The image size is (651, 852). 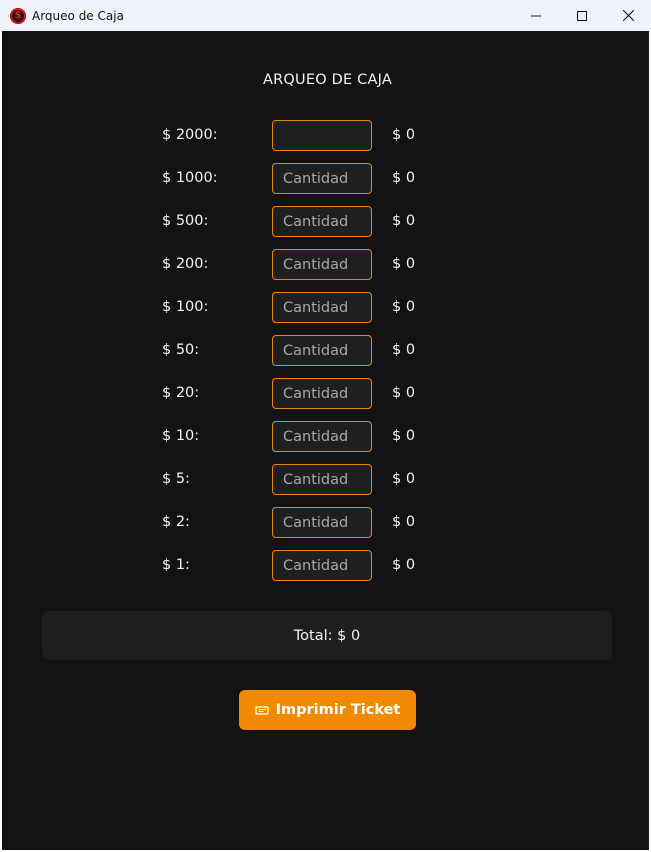 What do you see at coordinates (322, 135) in the screenshot?
I see `quantity-input-2000` at bounding box center [322, 135].